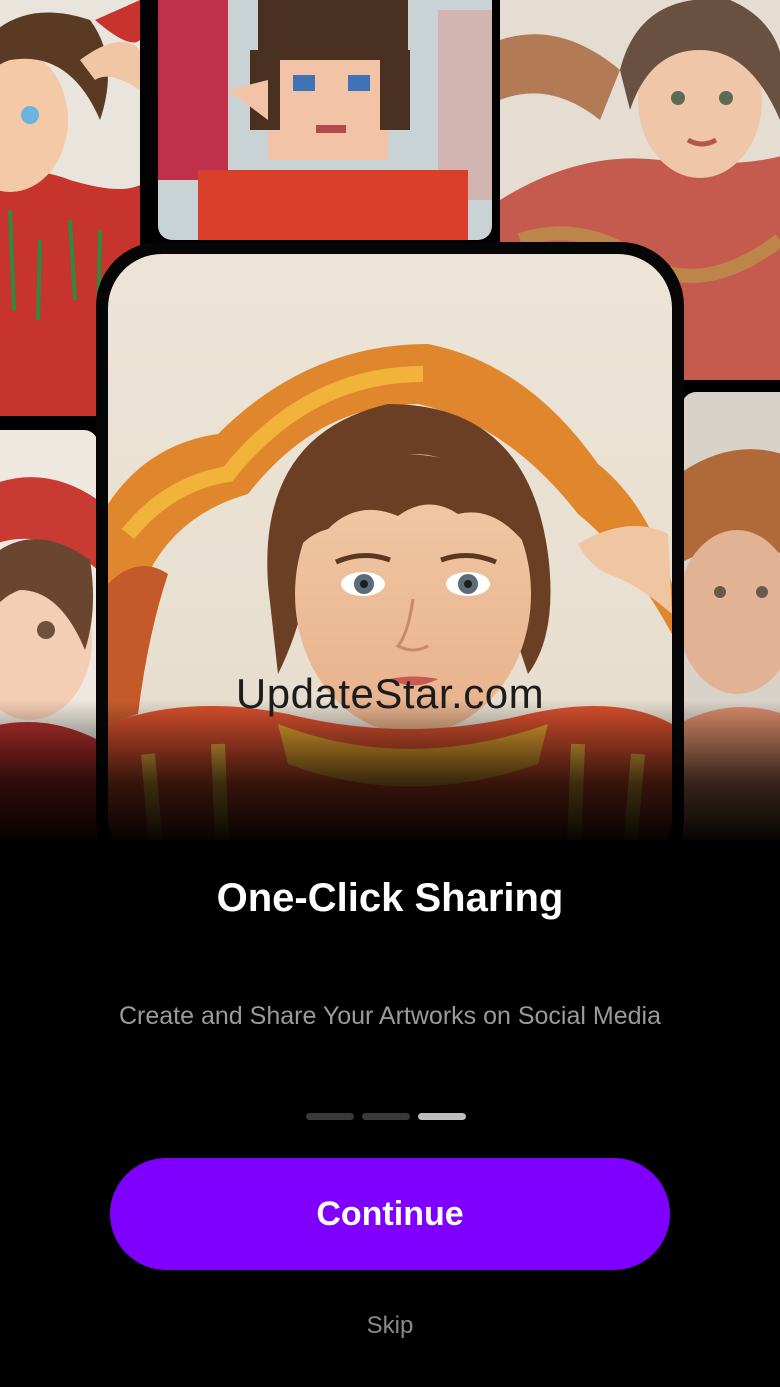 The width and height of the screenshot is (780, 1387). I want to click on artwork-tile-anime, so click(49, 635).